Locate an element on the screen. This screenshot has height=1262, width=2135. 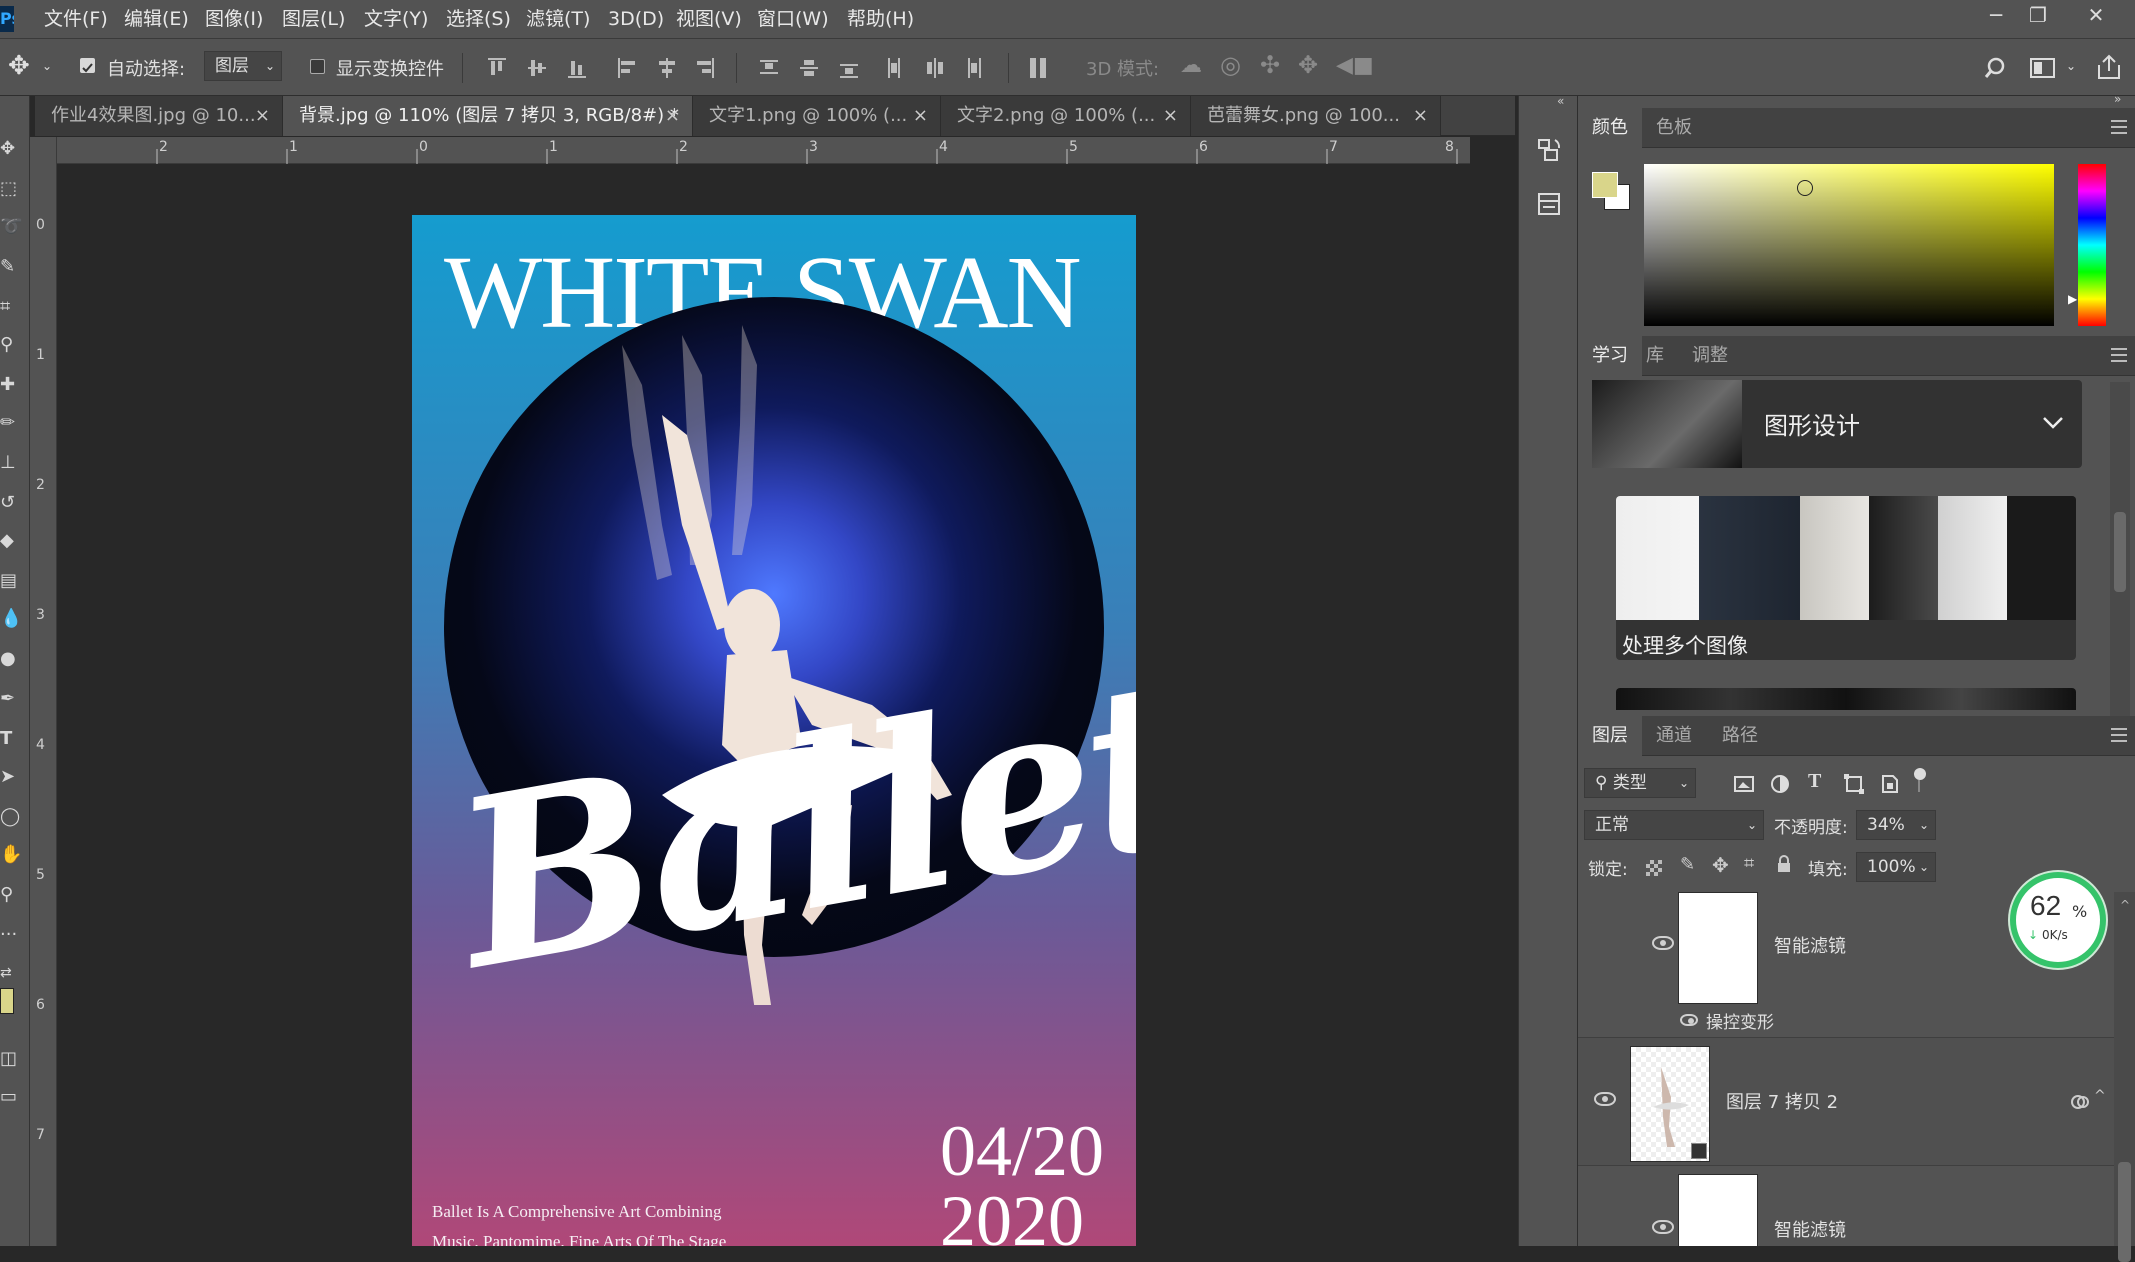
color-field is located at coordinates (1849, 245).